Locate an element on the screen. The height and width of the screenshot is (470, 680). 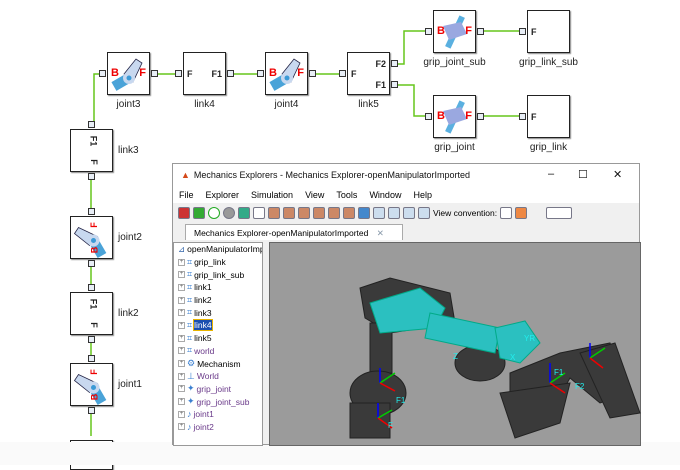
fit-view-icon is located at coordinates (259, 213).